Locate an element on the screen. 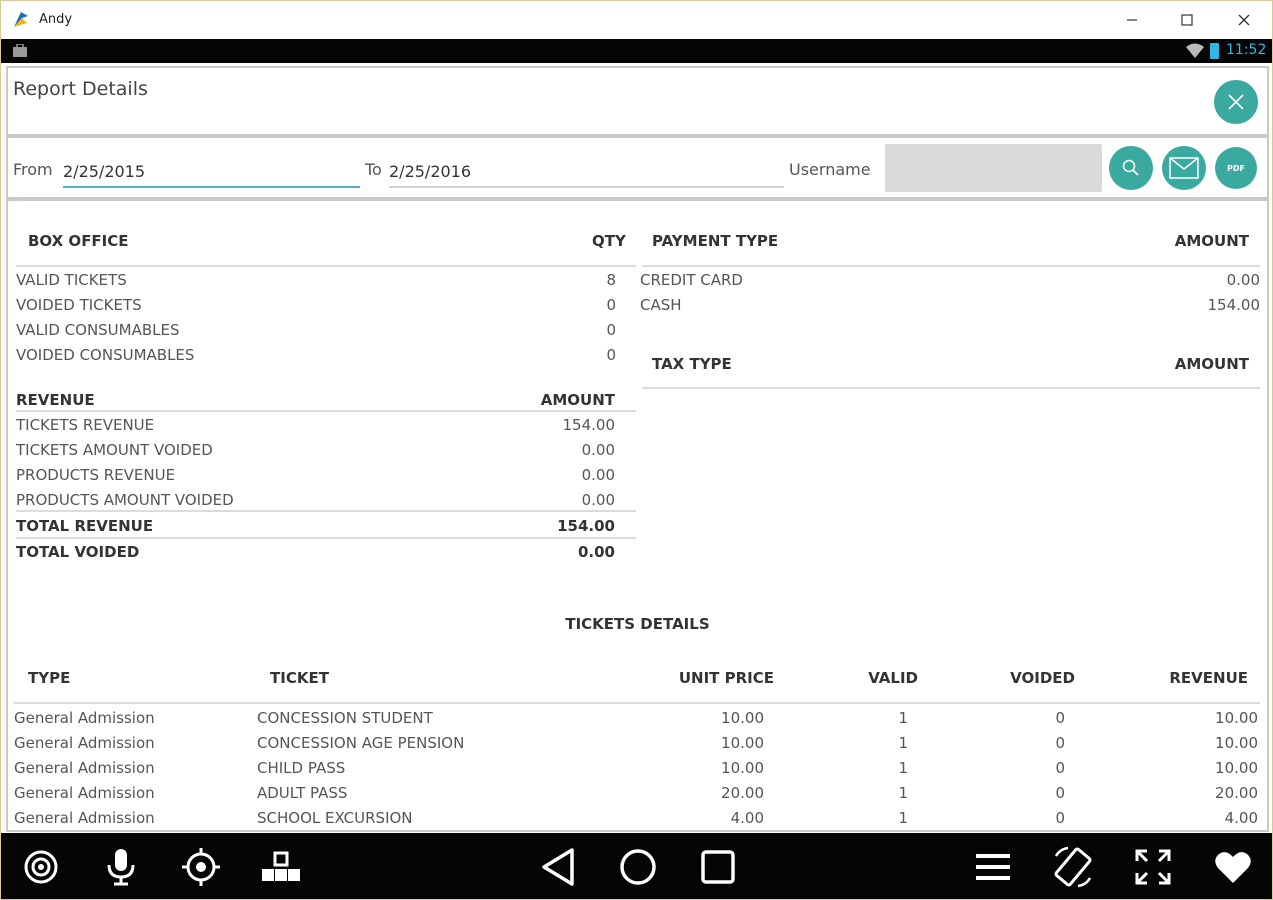  pdf-button: PDF is located at coordinates (1236, 168).